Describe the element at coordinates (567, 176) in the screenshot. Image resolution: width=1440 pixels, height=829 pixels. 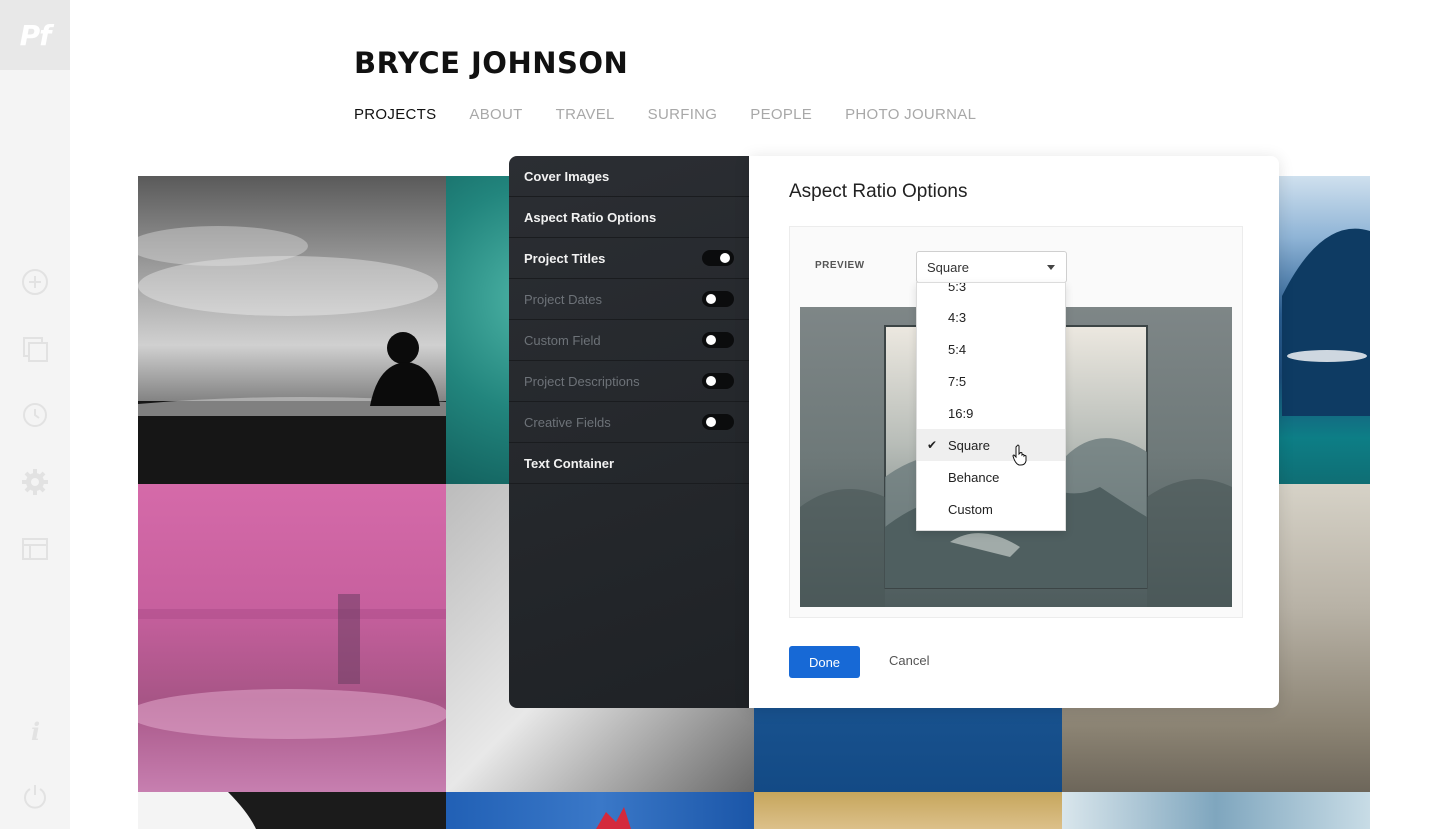
I see `setting-label: Cover Images` at that location.